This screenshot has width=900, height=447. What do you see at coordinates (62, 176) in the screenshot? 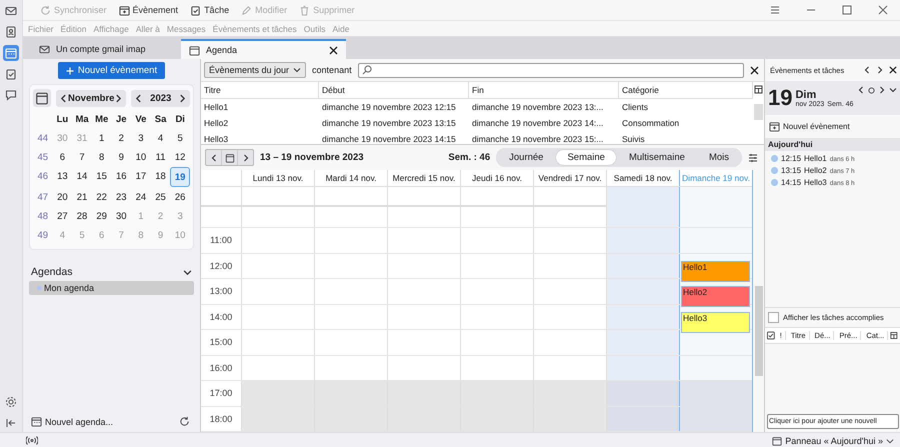
I see `calendar-day: 13` at bounding box center [62, 176].